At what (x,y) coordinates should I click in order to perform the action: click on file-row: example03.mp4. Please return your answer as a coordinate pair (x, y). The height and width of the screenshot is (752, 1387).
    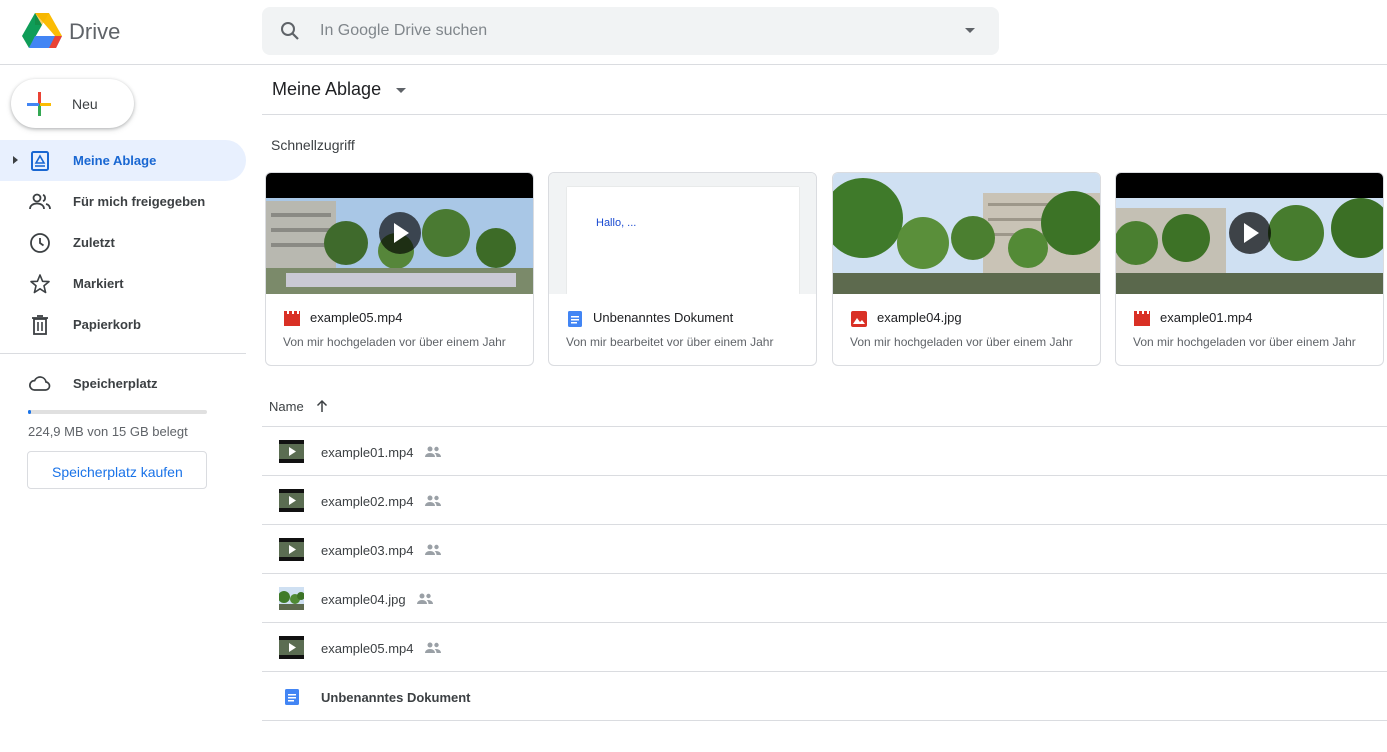
    Looking at the image, I should click on (824, 549).